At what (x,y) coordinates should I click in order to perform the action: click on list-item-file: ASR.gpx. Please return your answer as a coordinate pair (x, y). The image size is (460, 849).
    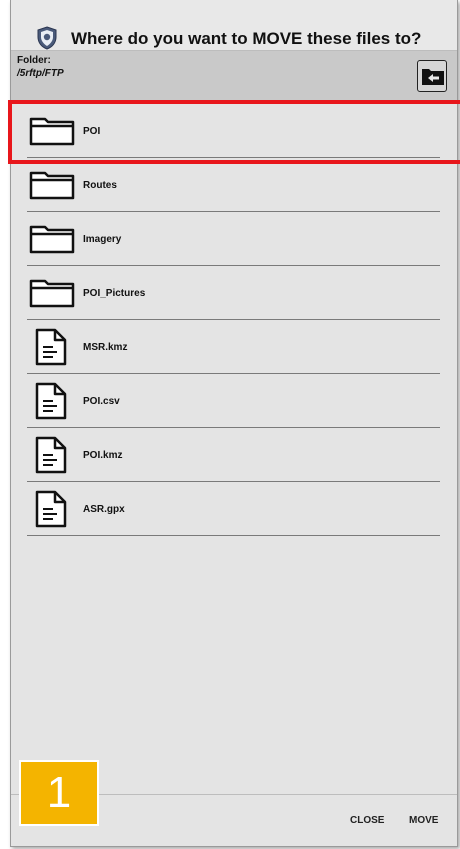
    Looking at the image, I should click on (234, 509).